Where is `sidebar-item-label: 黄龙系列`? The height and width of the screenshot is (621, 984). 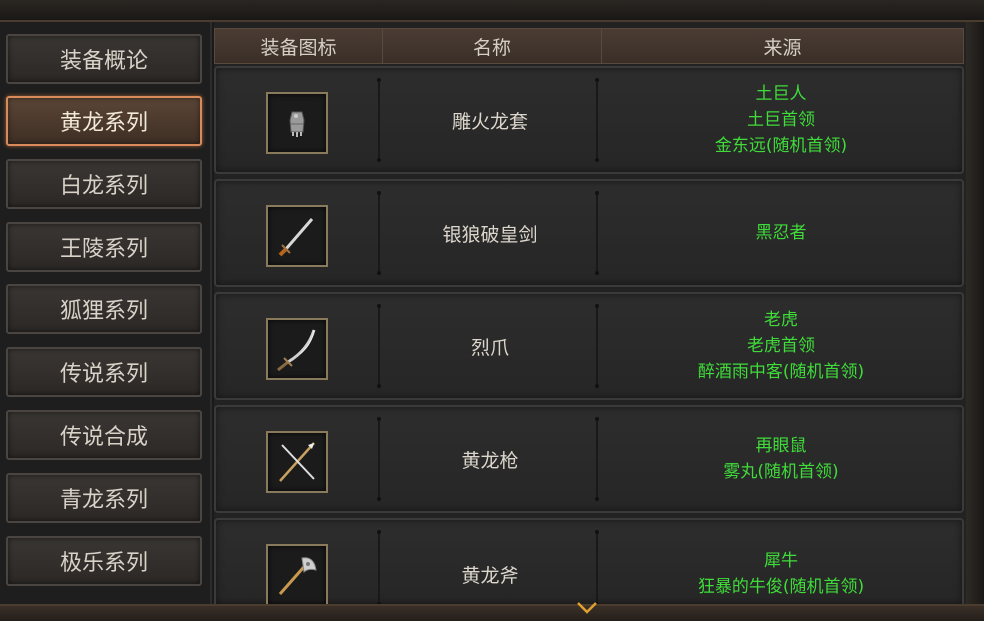 sidebar-item-label: 黄龙系列 is located at coordinates (103, 123).